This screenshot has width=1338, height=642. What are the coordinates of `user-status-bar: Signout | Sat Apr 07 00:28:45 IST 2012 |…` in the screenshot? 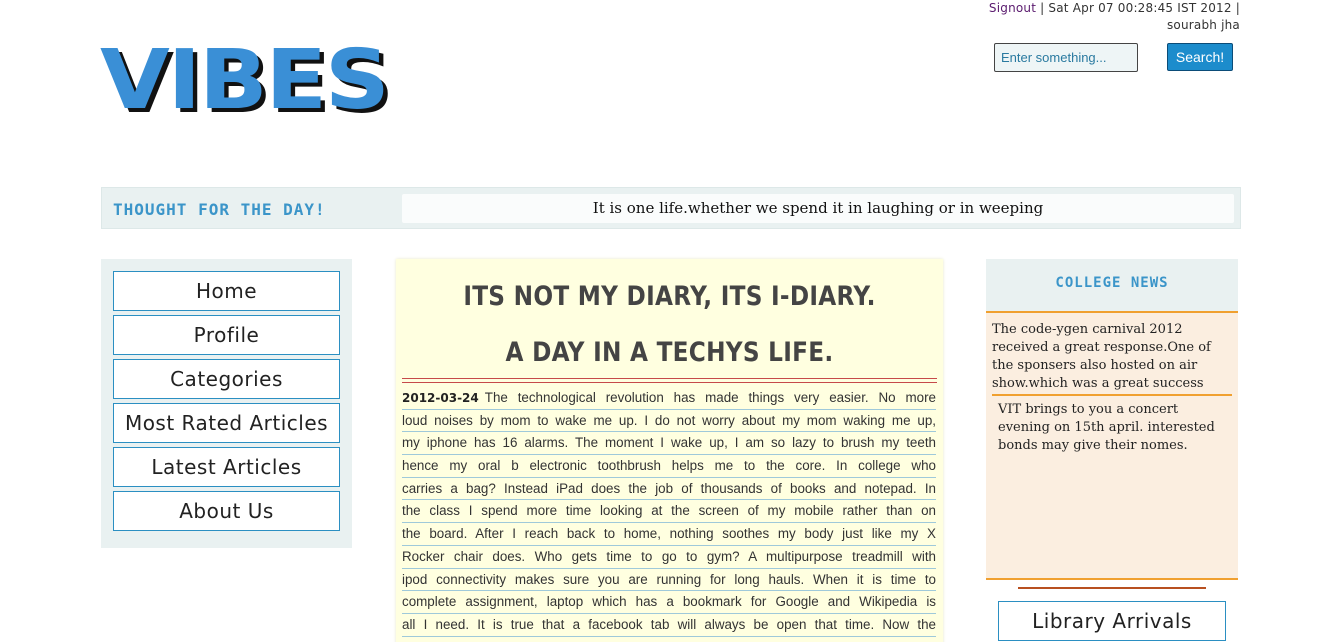 It's located at (1114, 17).